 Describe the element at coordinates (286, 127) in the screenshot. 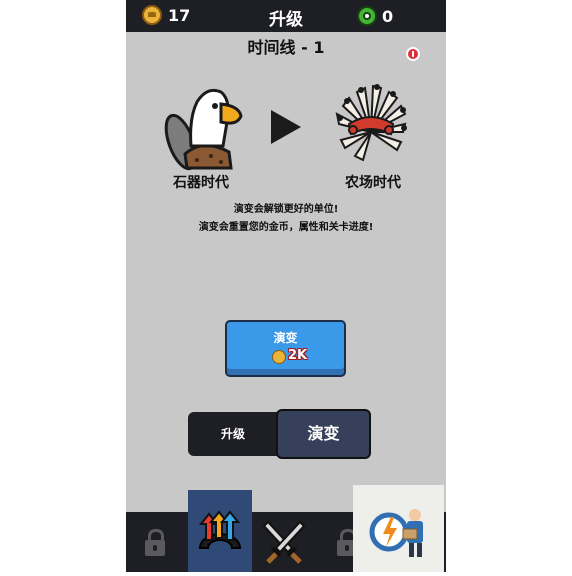

I see `evolve-arrow-icon` at that location.